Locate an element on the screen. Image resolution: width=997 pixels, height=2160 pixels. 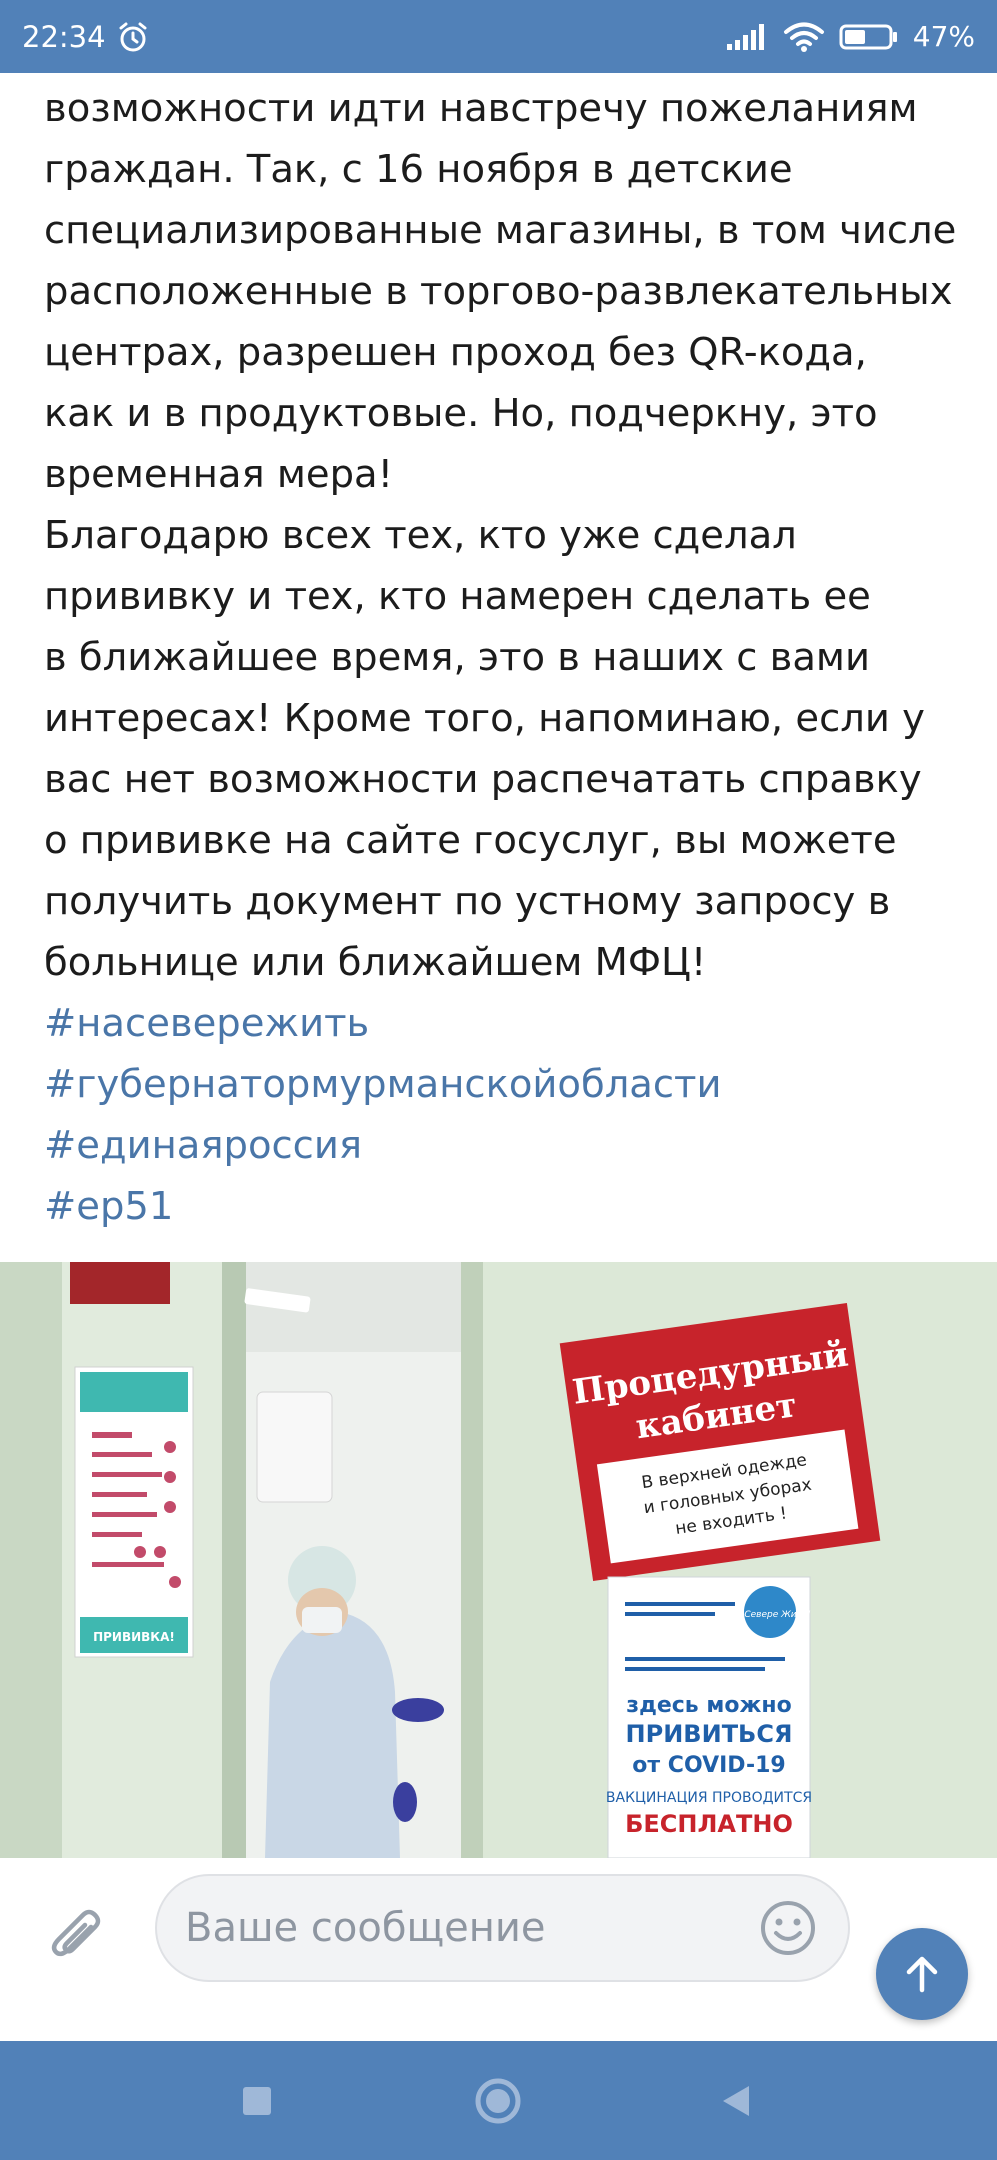
signal-icon is located at coordinates (747, 37).